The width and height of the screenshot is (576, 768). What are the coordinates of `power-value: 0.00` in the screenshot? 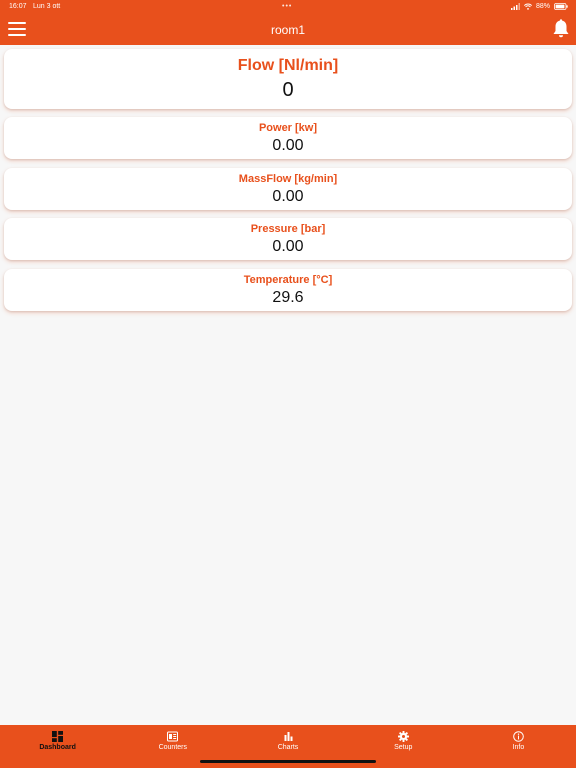 It's located at (288, 145).